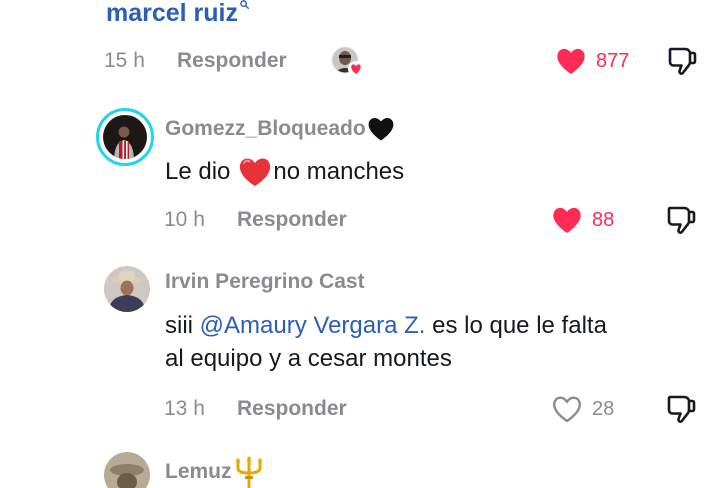 This screenshot has height=488, width=728. What do you see at coordinates (245, 4) in the screenshot?
I see `search-icon` at bounding box center [245, 4].